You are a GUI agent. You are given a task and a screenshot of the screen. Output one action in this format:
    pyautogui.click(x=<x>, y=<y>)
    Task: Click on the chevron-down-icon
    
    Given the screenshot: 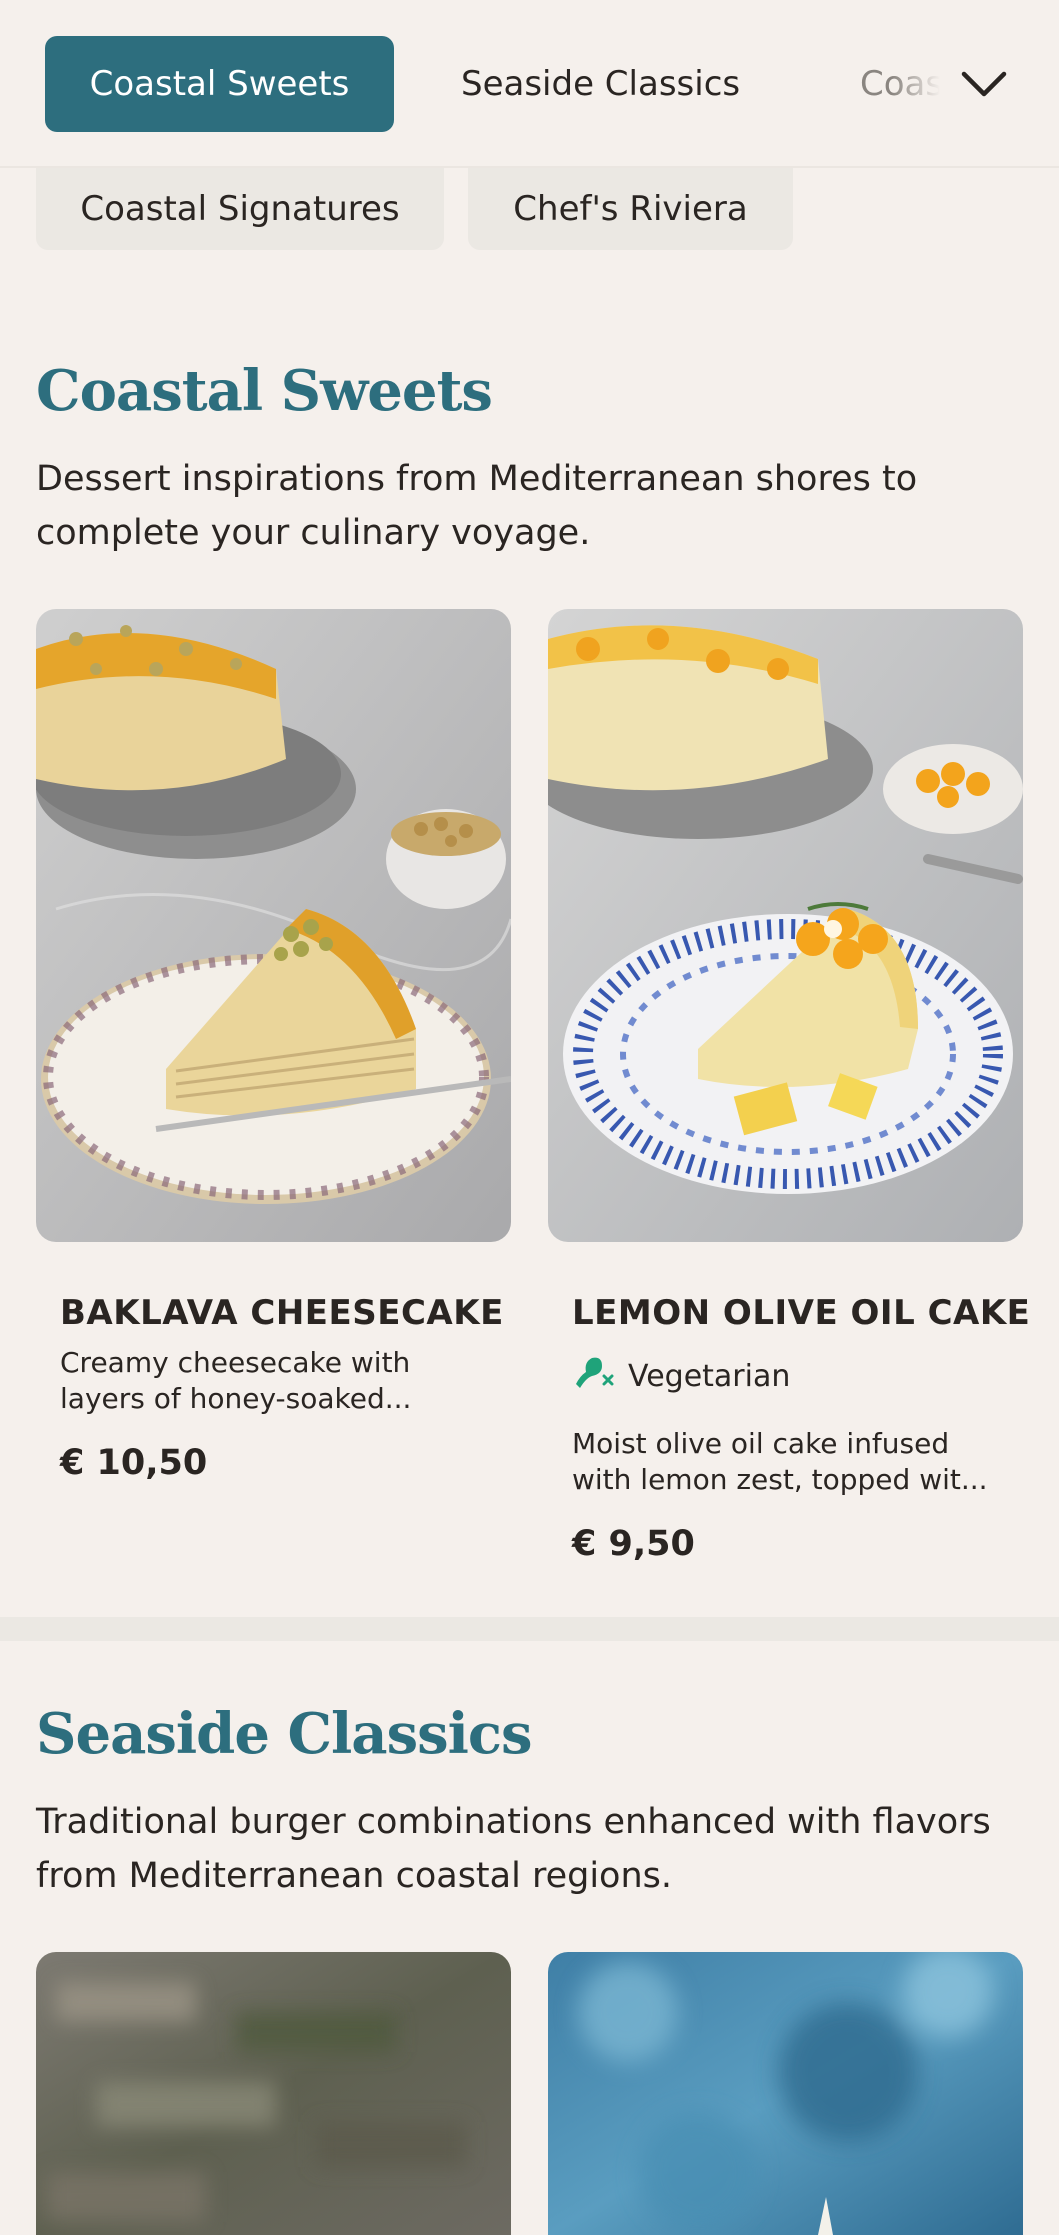 What is the action you would take?
    pyautogui.click(x=984, y=84)
    